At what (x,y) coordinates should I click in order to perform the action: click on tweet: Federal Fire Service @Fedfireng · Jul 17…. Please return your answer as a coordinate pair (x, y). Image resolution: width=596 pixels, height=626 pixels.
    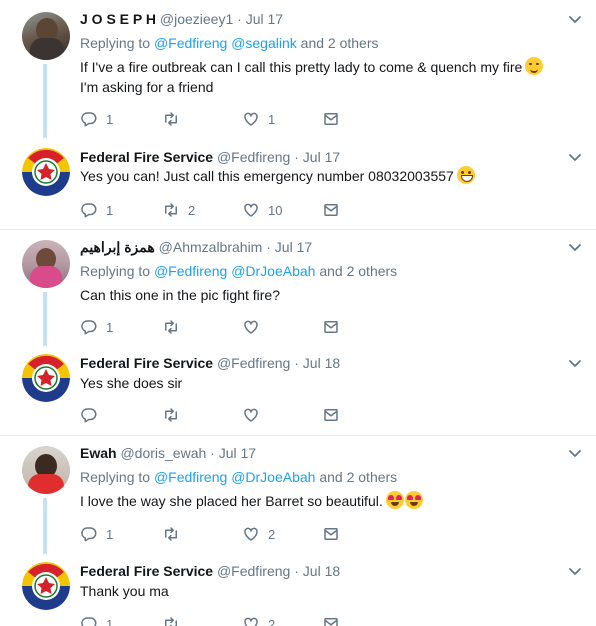
    Looking at the image, I should click on (298, 184).